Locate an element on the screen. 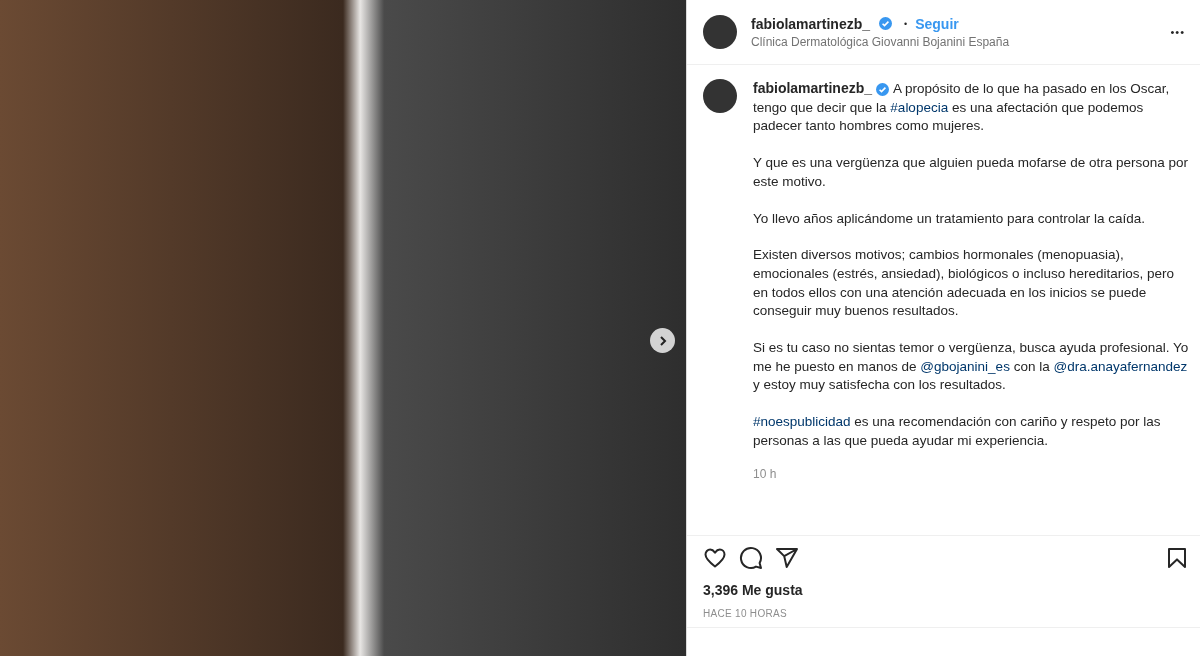 This screenshot has height=656, width=1200. location-link: Clínica Dermatológica Giovanni Bojanini España is located at coordinates (959, 41).